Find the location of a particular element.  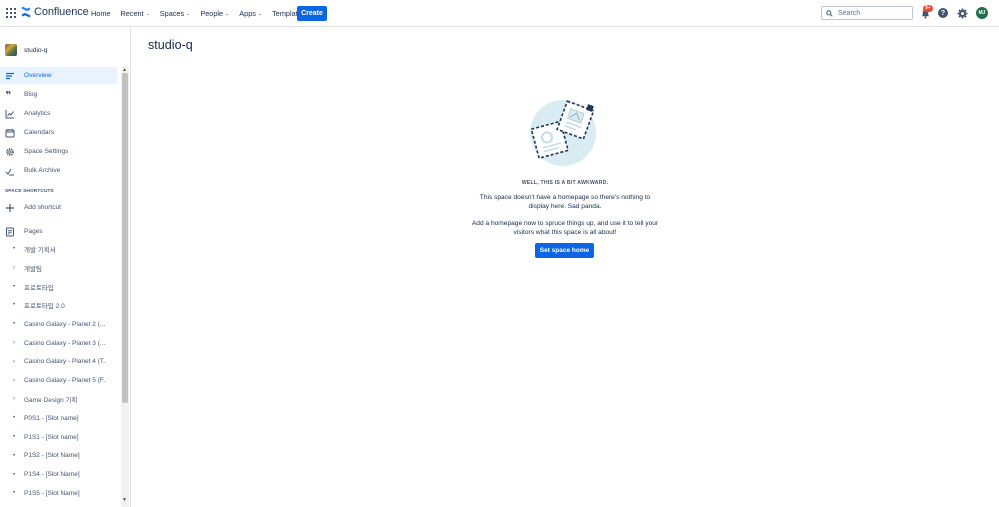

nav-label: Recent is located at coordinates (132, 13).